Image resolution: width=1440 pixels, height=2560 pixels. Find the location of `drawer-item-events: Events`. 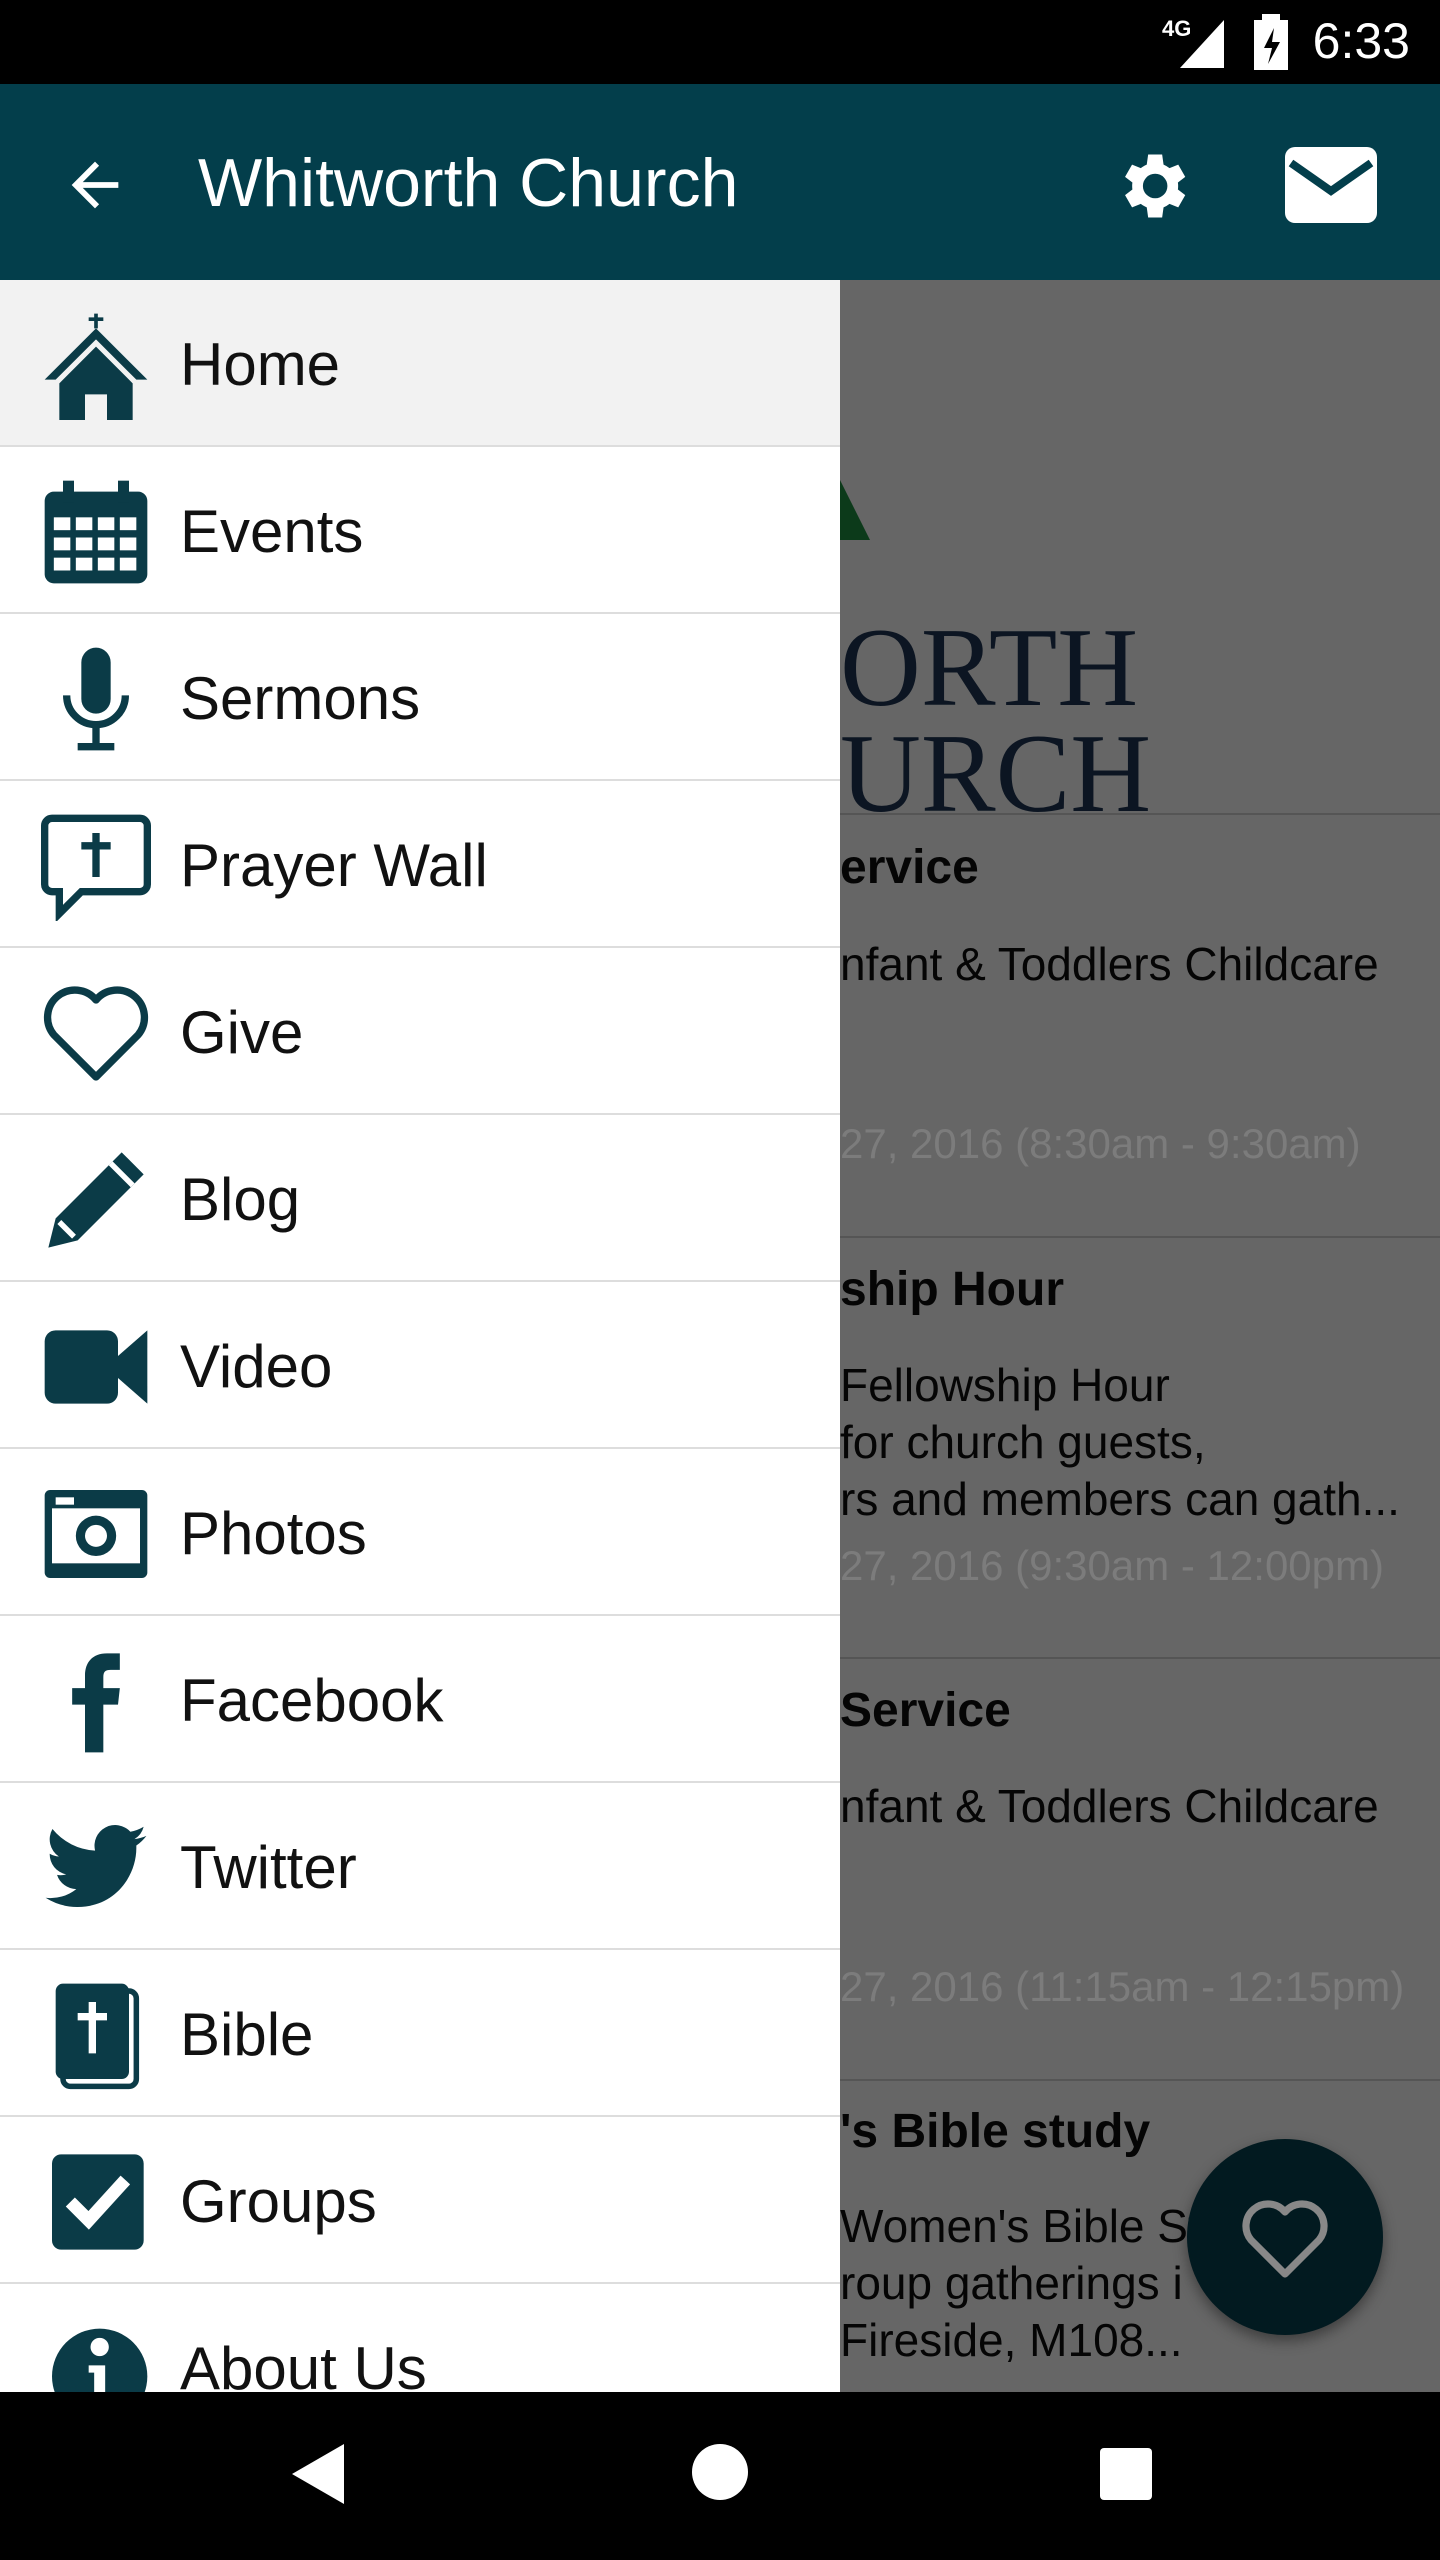

drawer-item-events: Events is located at coordinates (420, 530).